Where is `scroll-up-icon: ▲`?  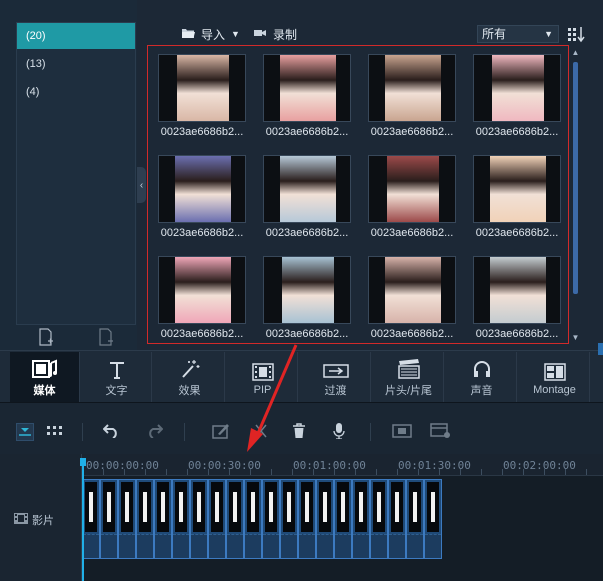
scroll-up-icon: ▲ is located at coordinates (575, 52).